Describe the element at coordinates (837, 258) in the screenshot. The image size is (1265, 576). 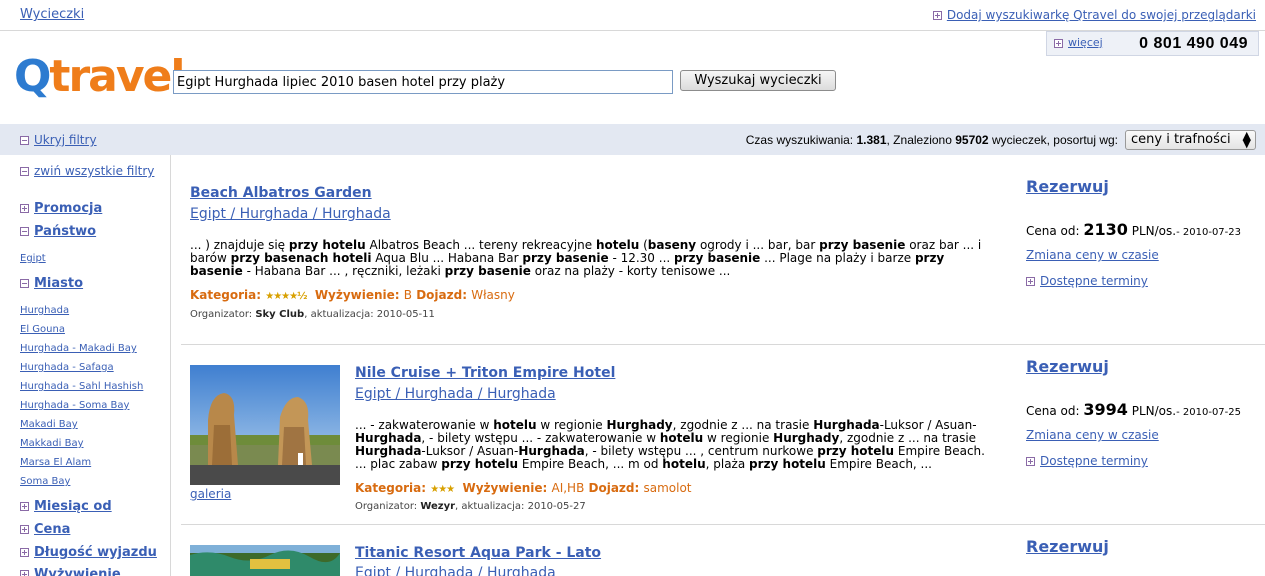
I see `snippet-text: ... Plage na plaży i barze` at that location.